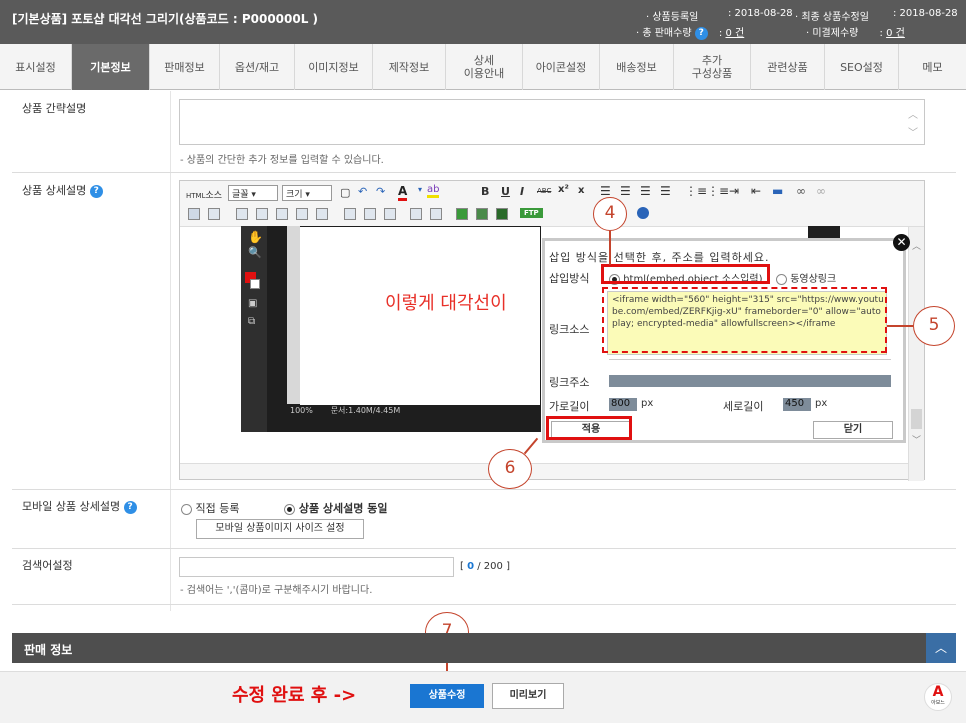 This screenshot has width=966, height=723. Describe the element at coordinates (522, 191) in the screenshot. I see `italic-icon: I` at that location.